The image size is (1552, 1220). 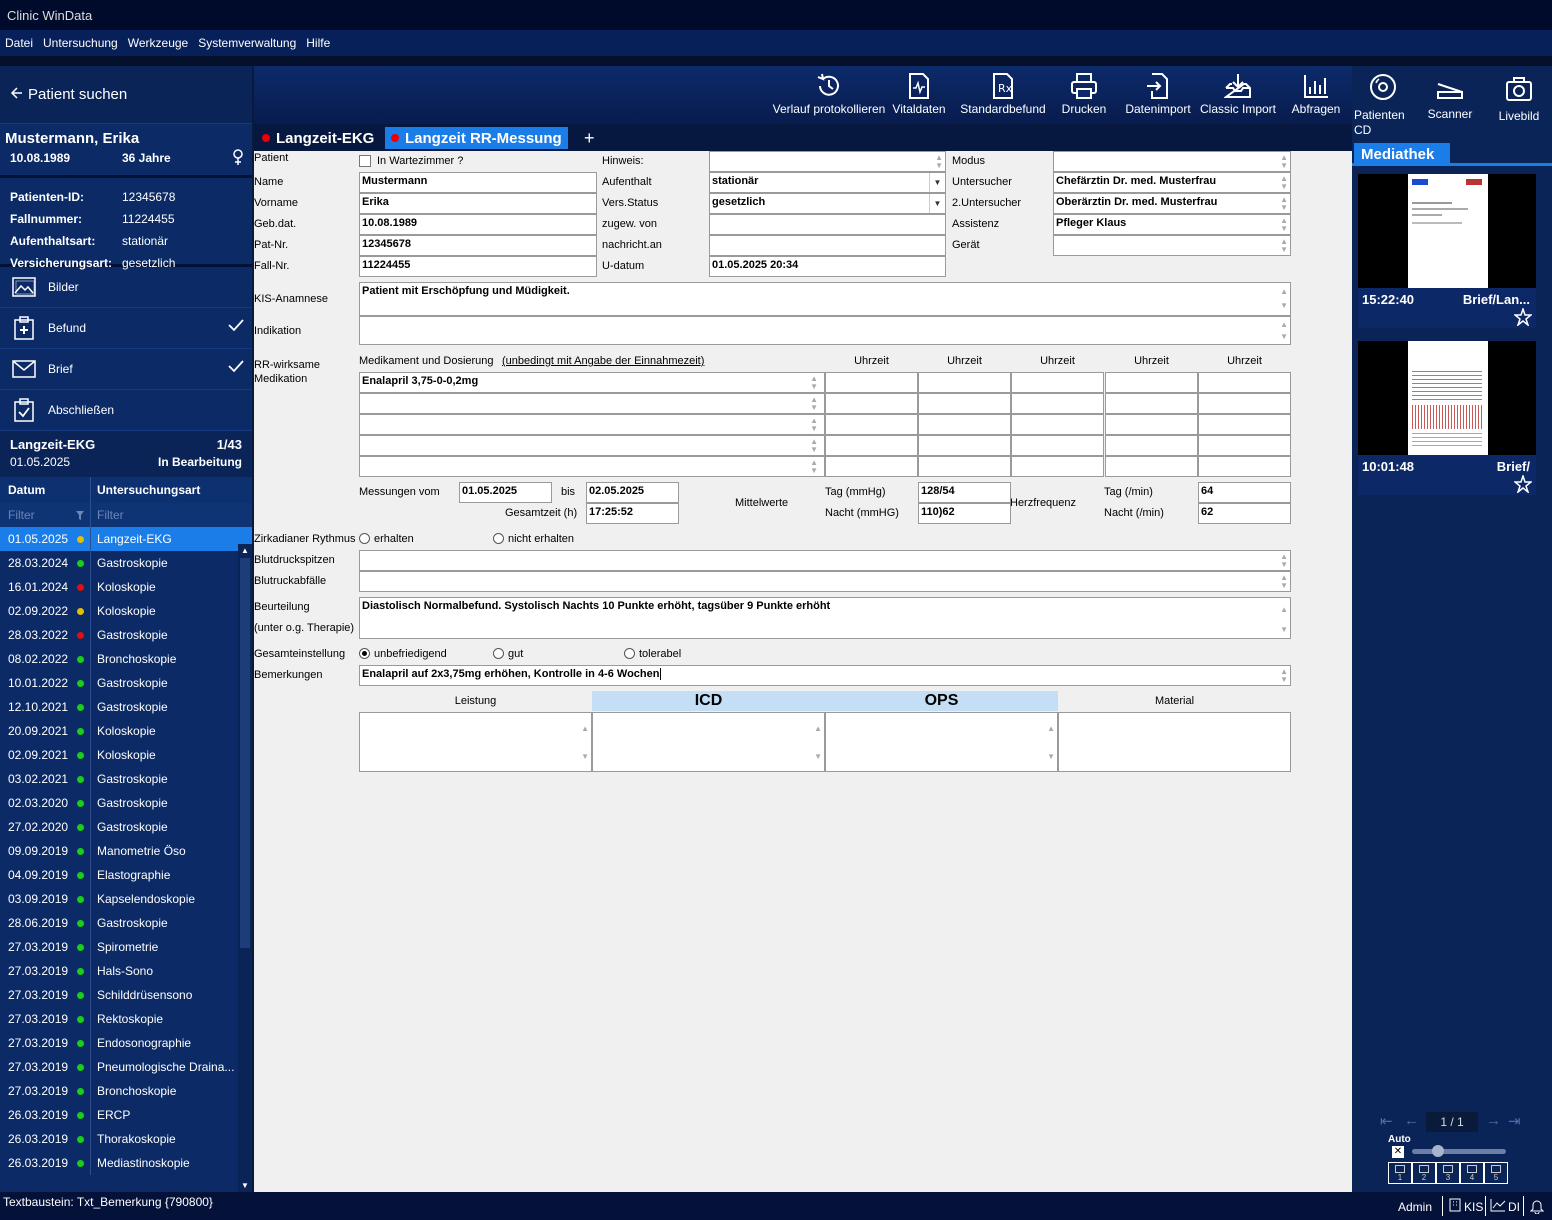 I want to click on layout-slot: 3, so click(x=1448, y=1173).